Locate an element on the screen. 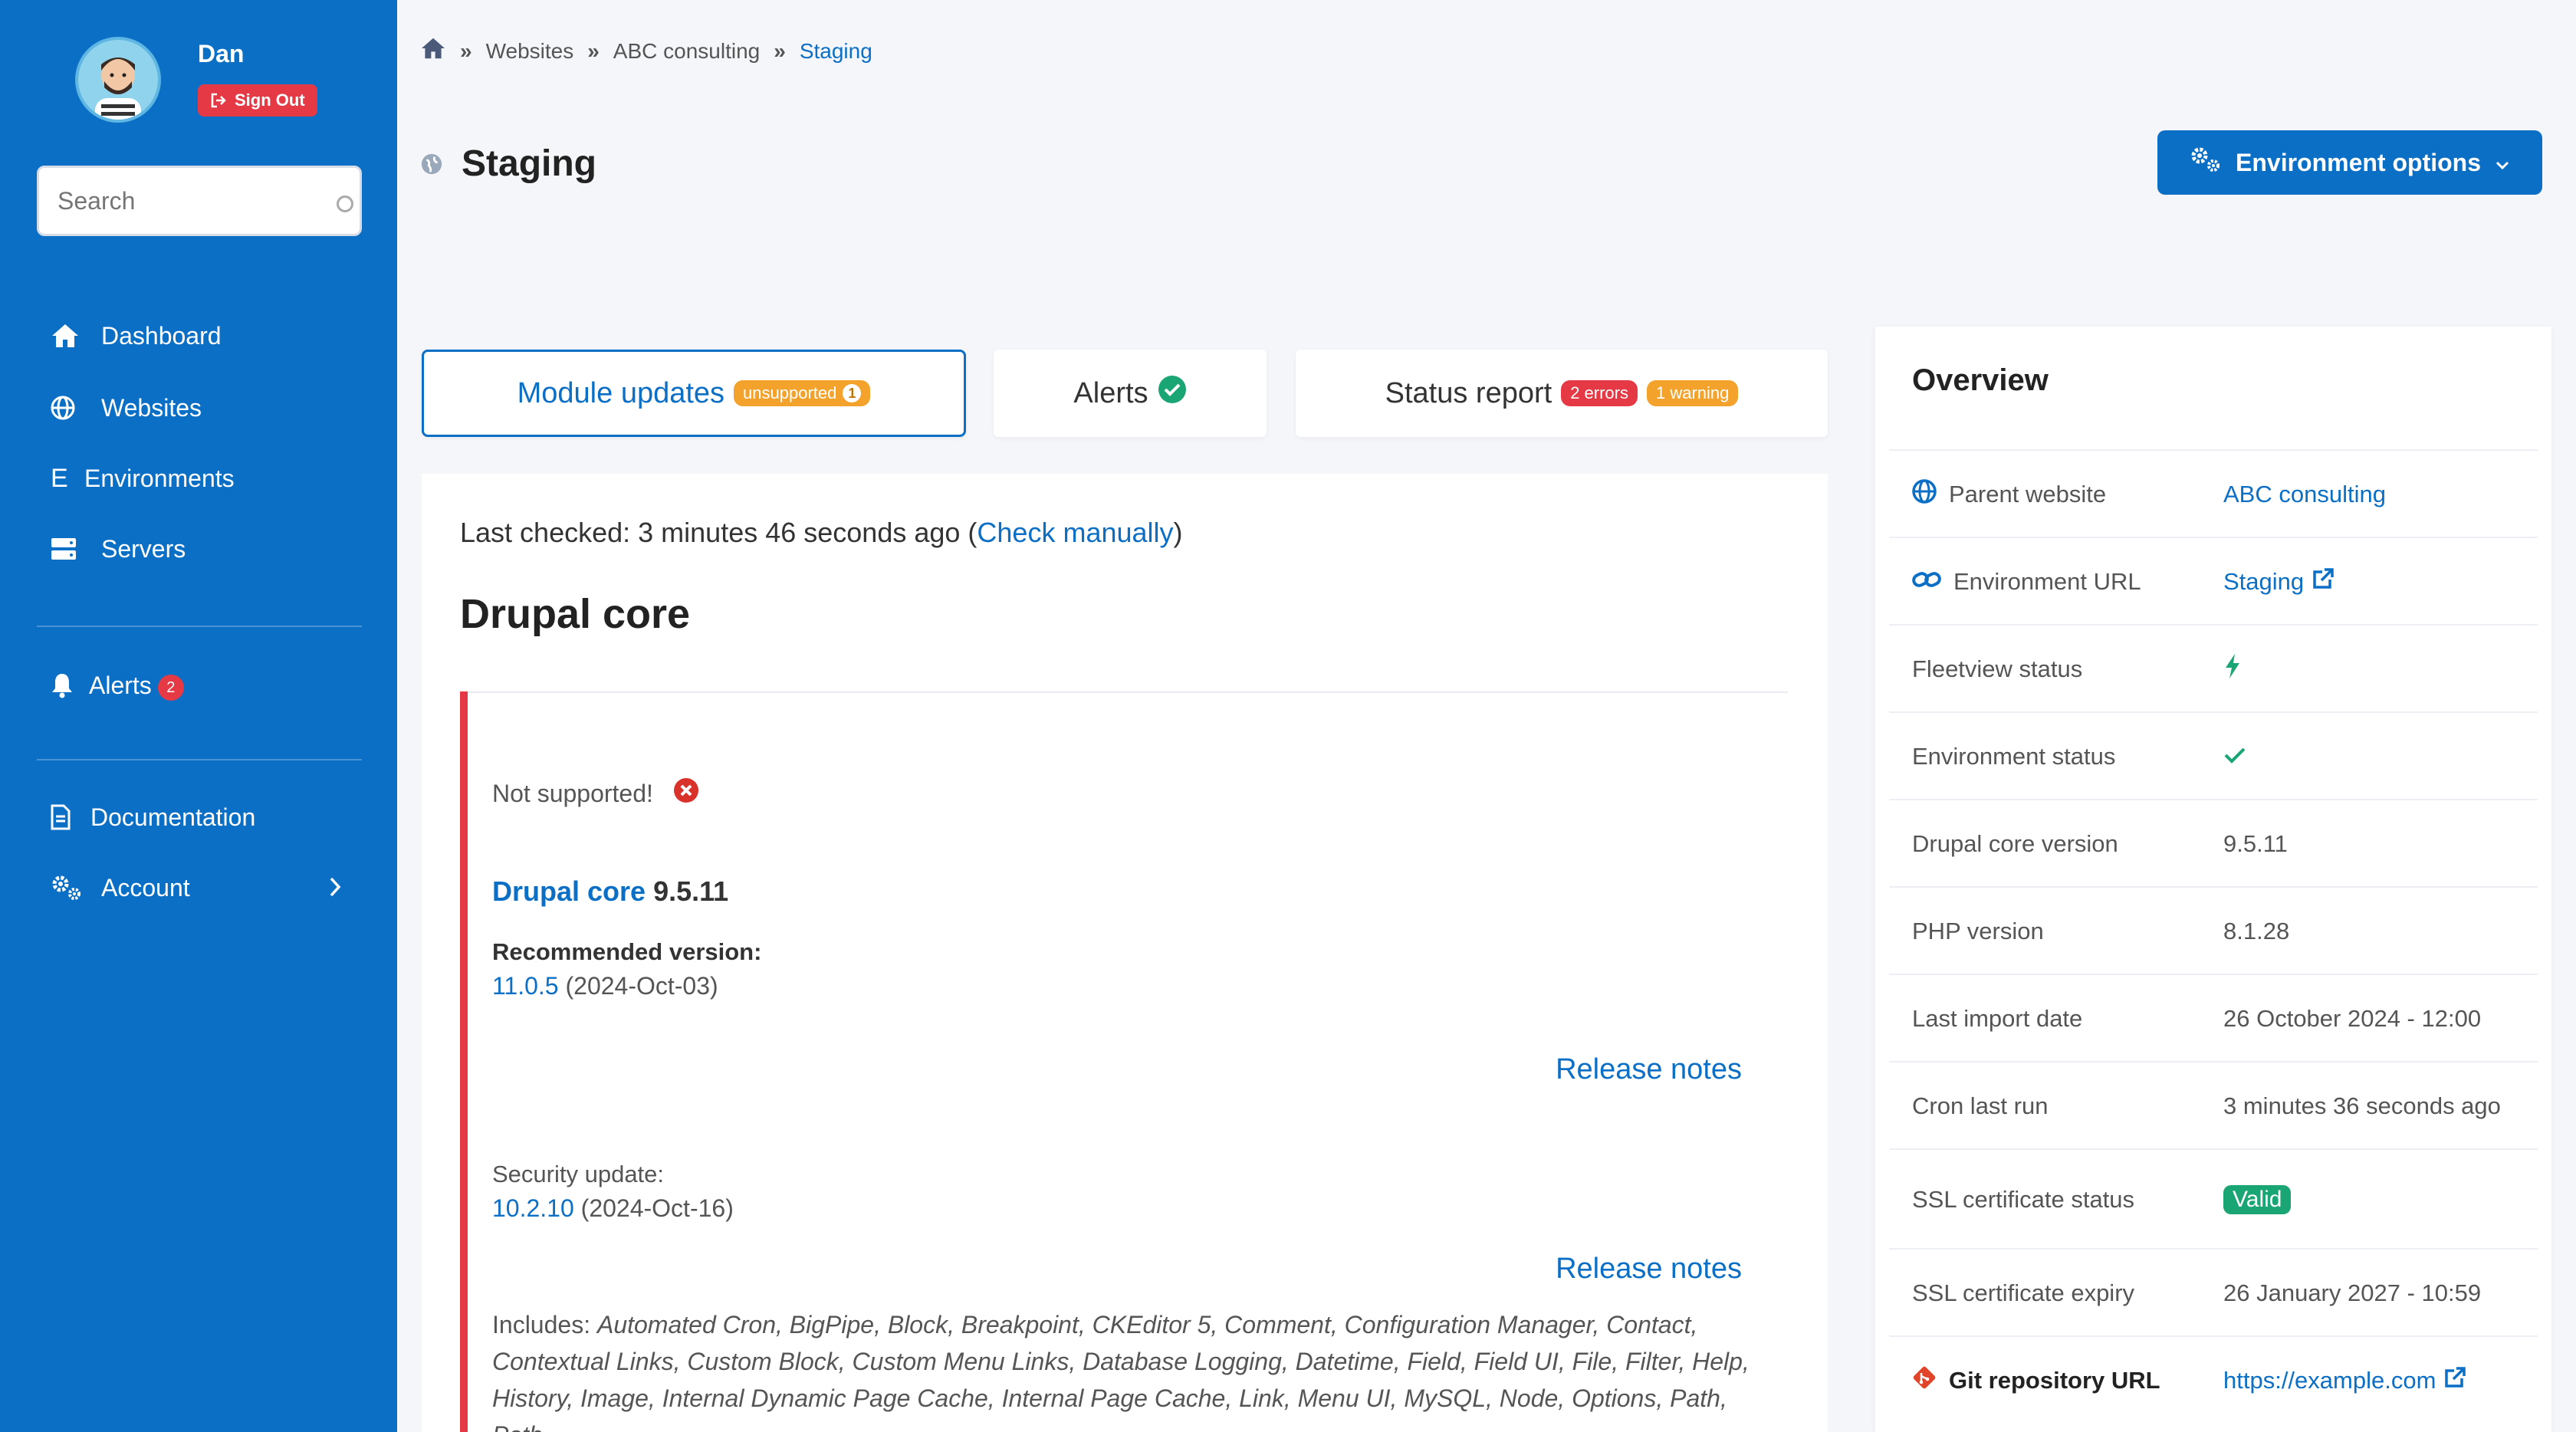 The image size is (2576, 1432). last-import-date-value: 26 October 2024 - 12:00 is located at coordinates (2353, 1019).